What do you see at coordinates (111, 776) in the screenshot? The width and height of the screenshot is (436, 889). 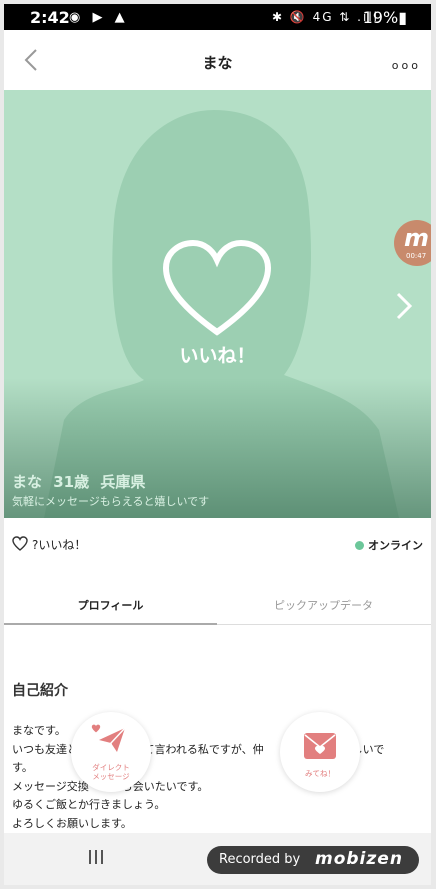 I see `direct-message-label-2: メッセージ` at bounding box center [111, 776].